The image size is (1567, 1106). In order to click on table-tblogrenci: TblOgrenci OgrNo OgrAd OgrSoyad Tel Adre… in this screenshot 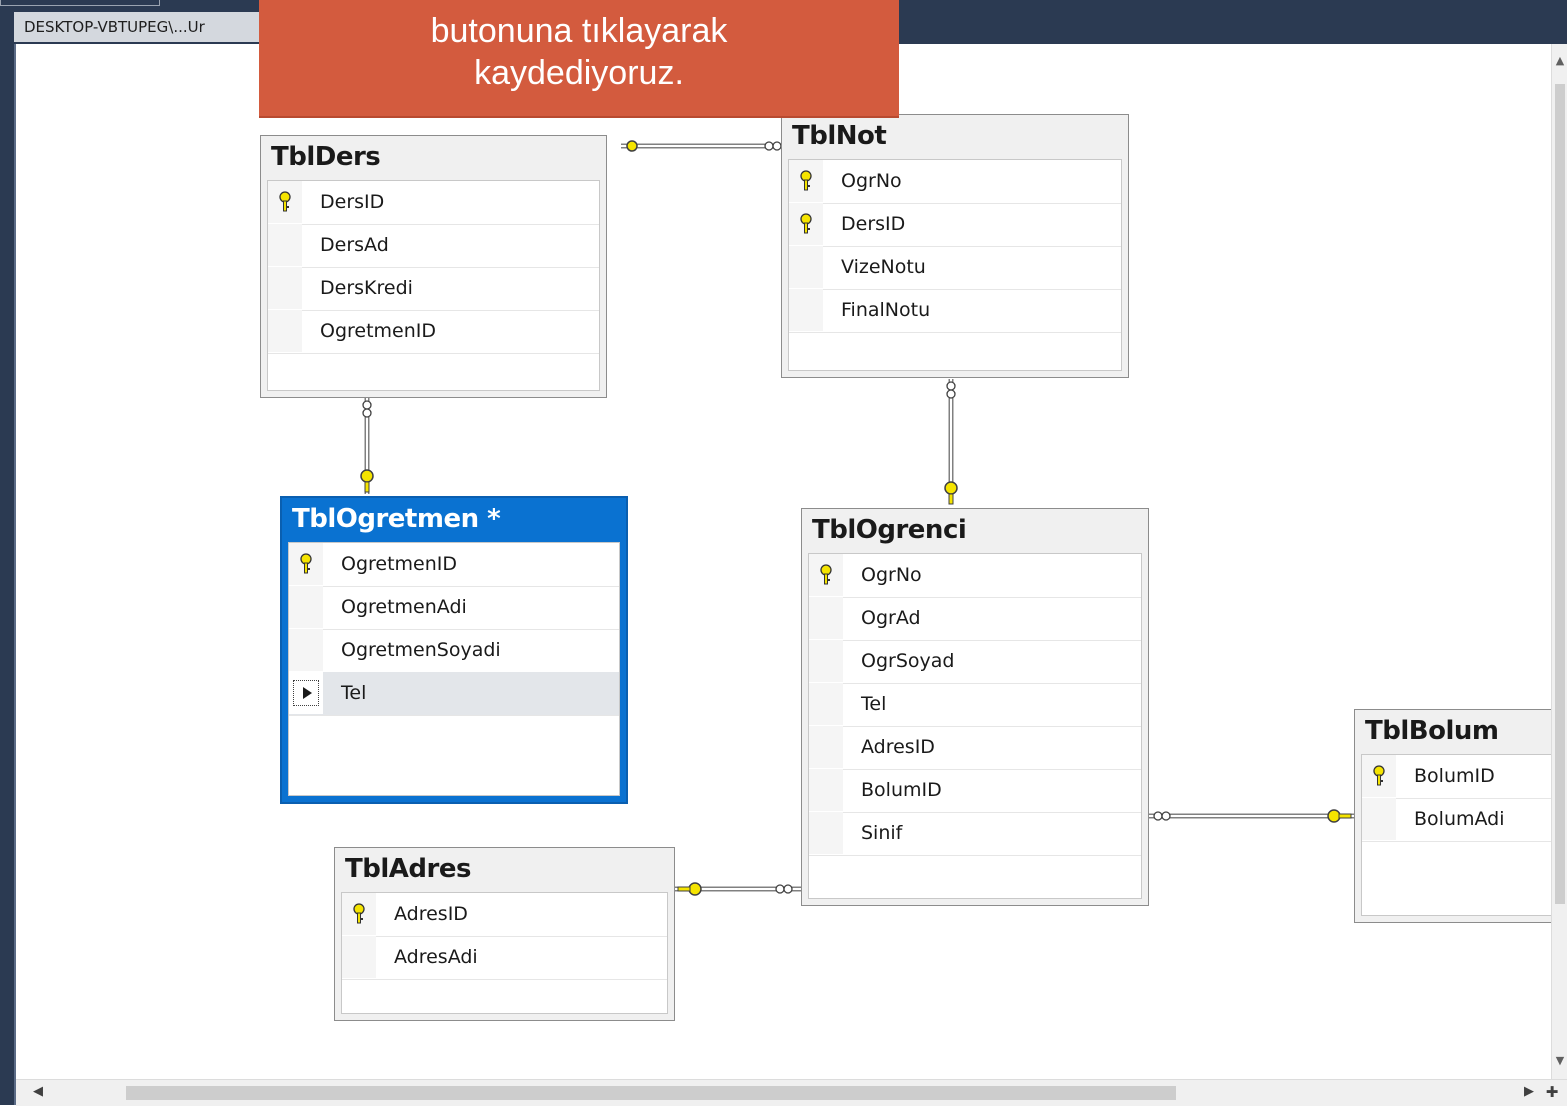, I will do `click(975, 707)`.